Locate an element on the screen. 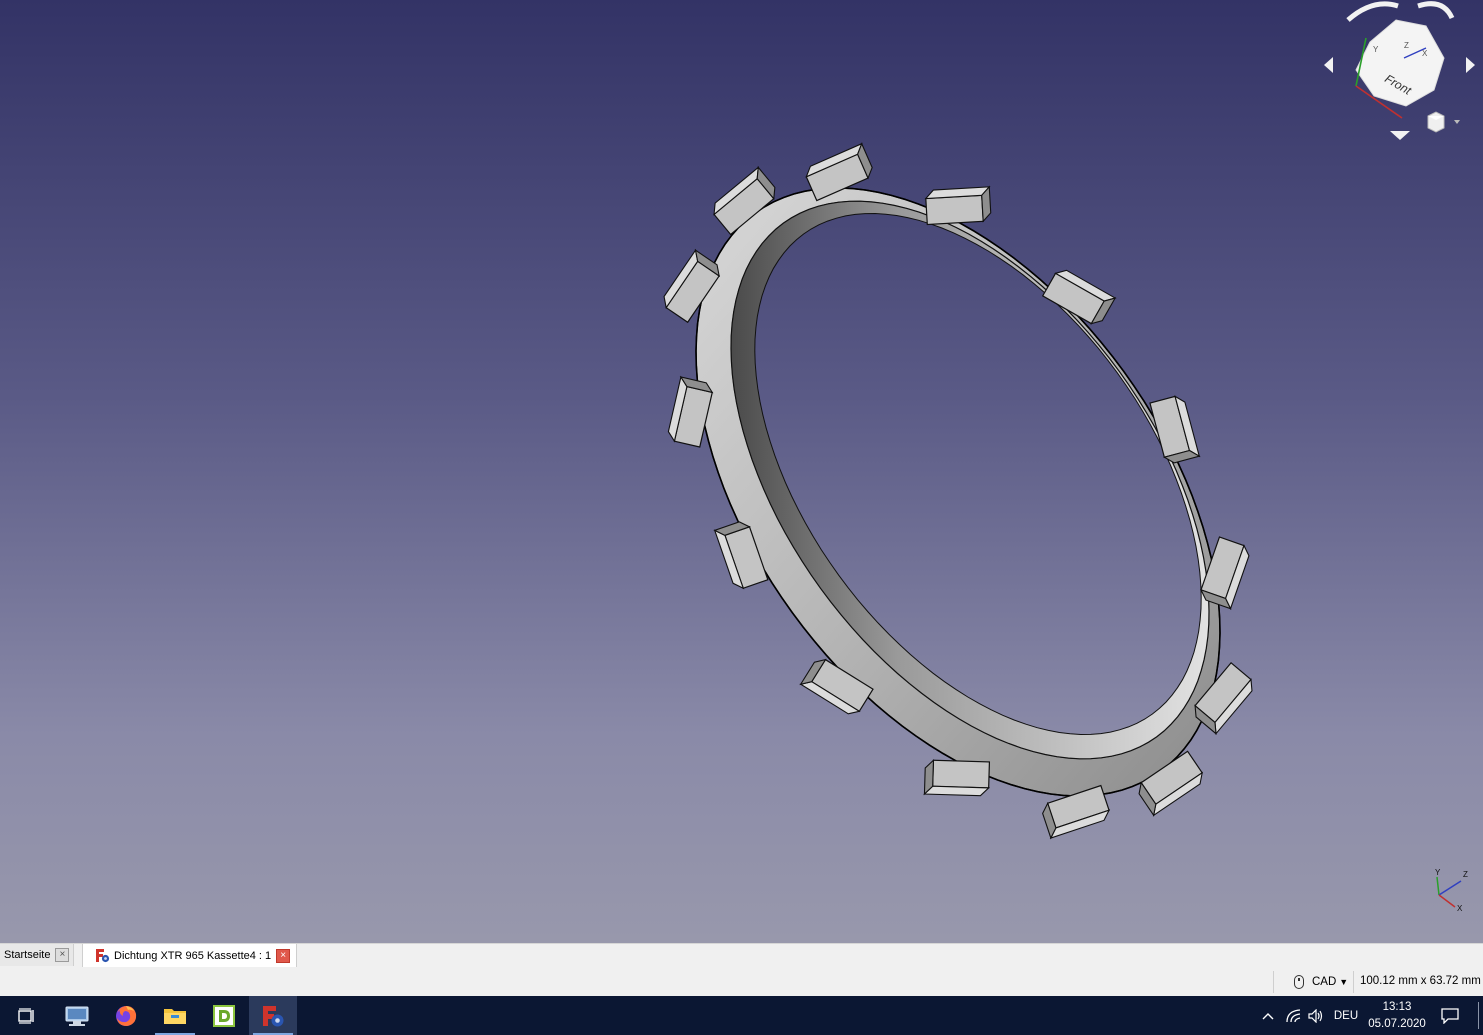 This screenshot has height=1035, width=1483. task-view-icon is located at coordinates (26, 1015).